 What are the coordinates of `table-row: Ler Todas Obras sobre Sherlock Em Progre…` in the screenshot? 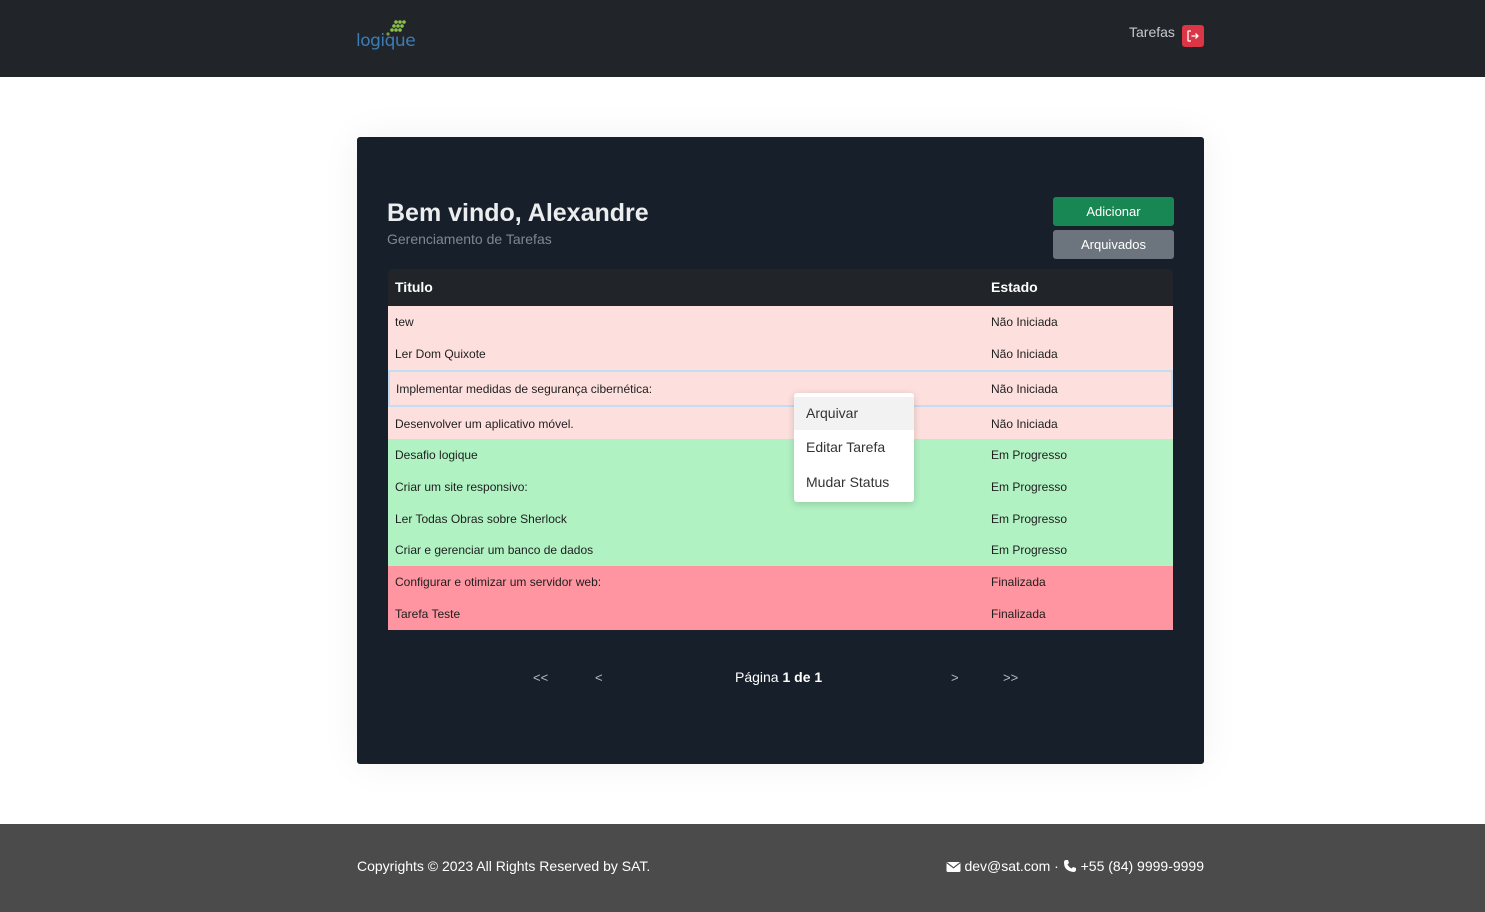 It's located at (780, 518).